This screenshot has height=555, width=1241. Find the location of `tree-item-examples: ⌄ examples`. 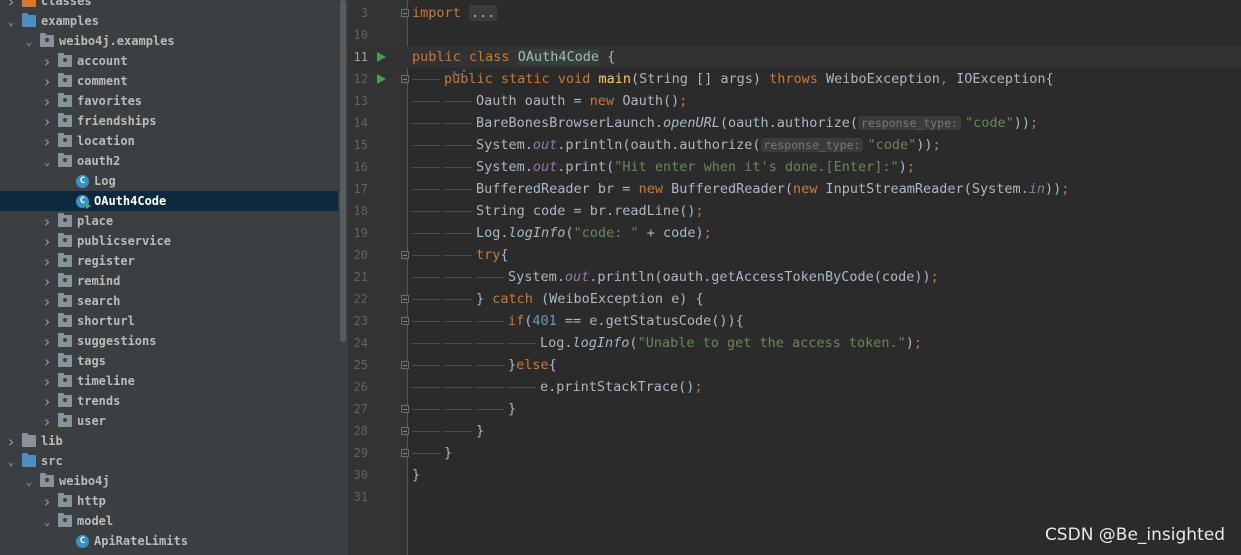

tree-item-examples: ⌄ examples is located at coordinates (169, 21).